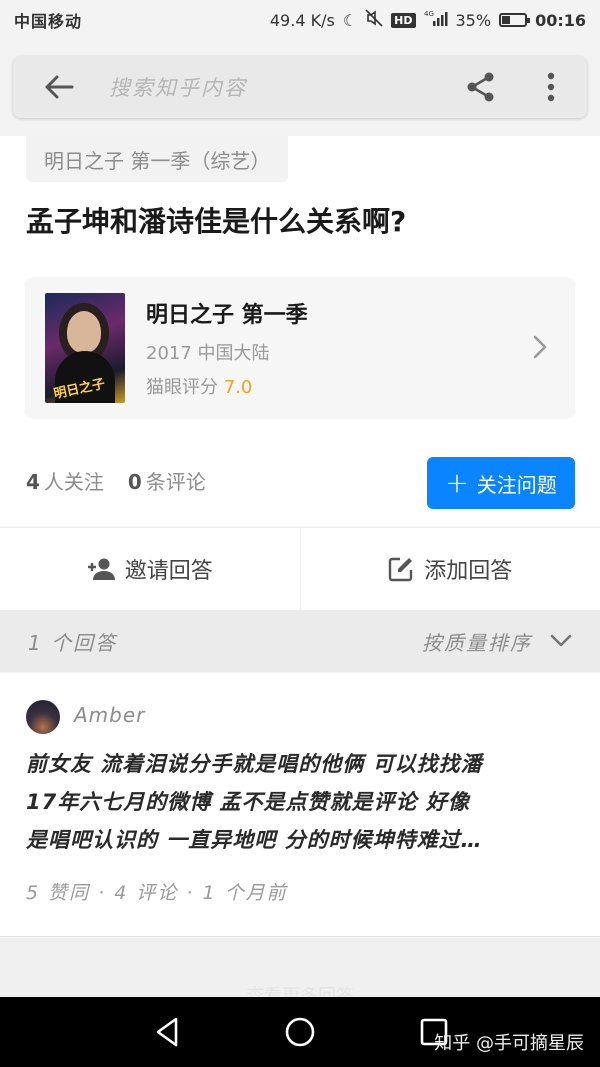 The width and height of the screenshot is (600, 1067). Describe the element at coordinates (473, 20) in the screenshot. I see `battery-percent: 35%` at that location.